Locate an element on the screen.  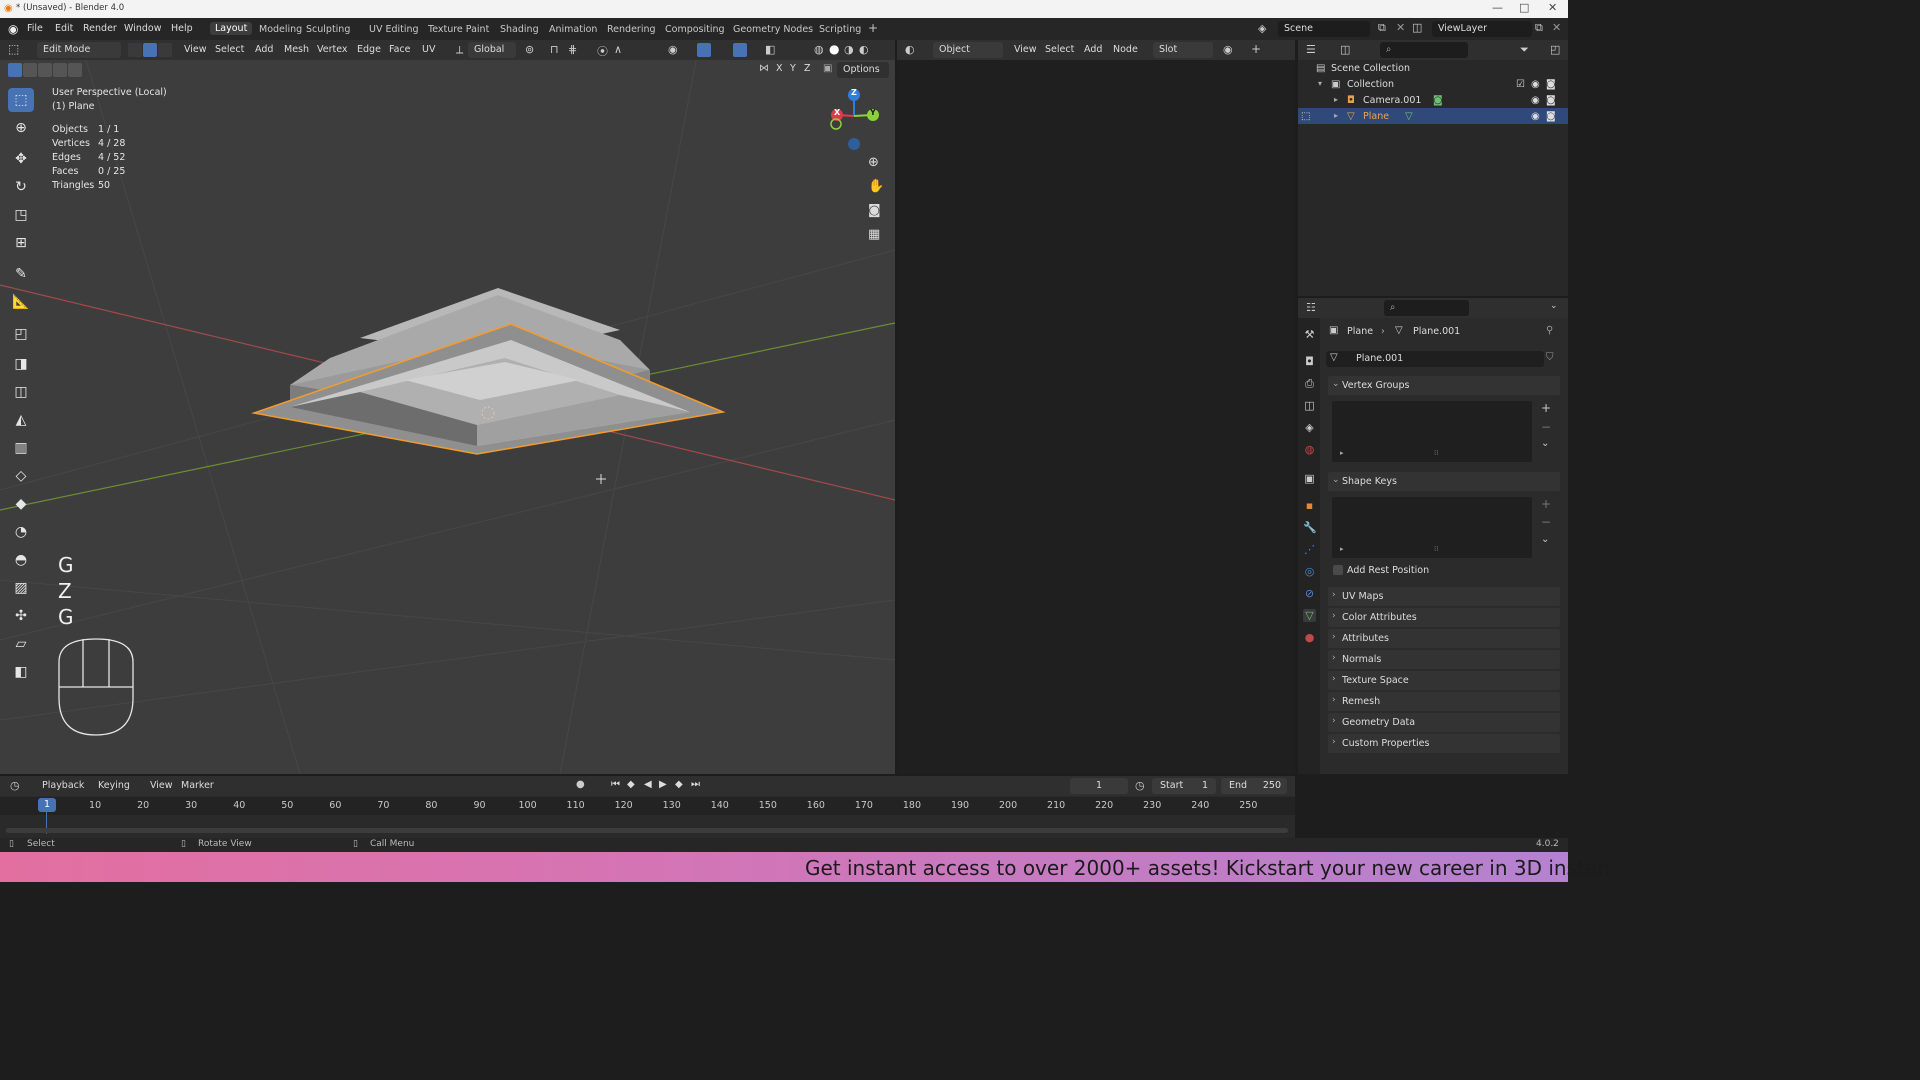
overlay-toggle-icon is located at coordinates (740, 50).